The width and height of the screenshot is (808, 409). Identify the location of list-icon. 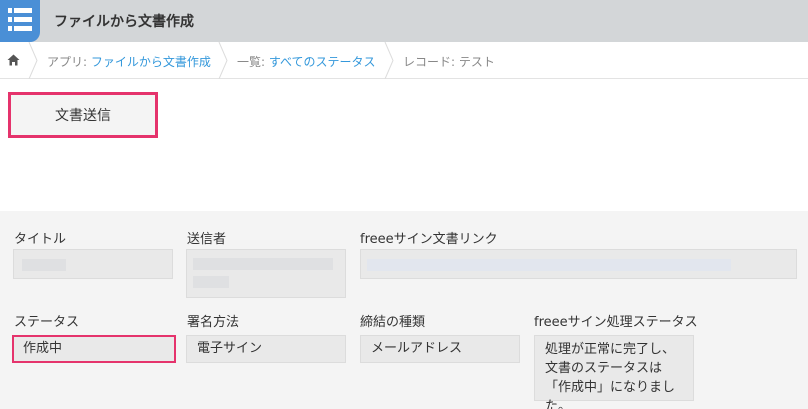
(20, 21).